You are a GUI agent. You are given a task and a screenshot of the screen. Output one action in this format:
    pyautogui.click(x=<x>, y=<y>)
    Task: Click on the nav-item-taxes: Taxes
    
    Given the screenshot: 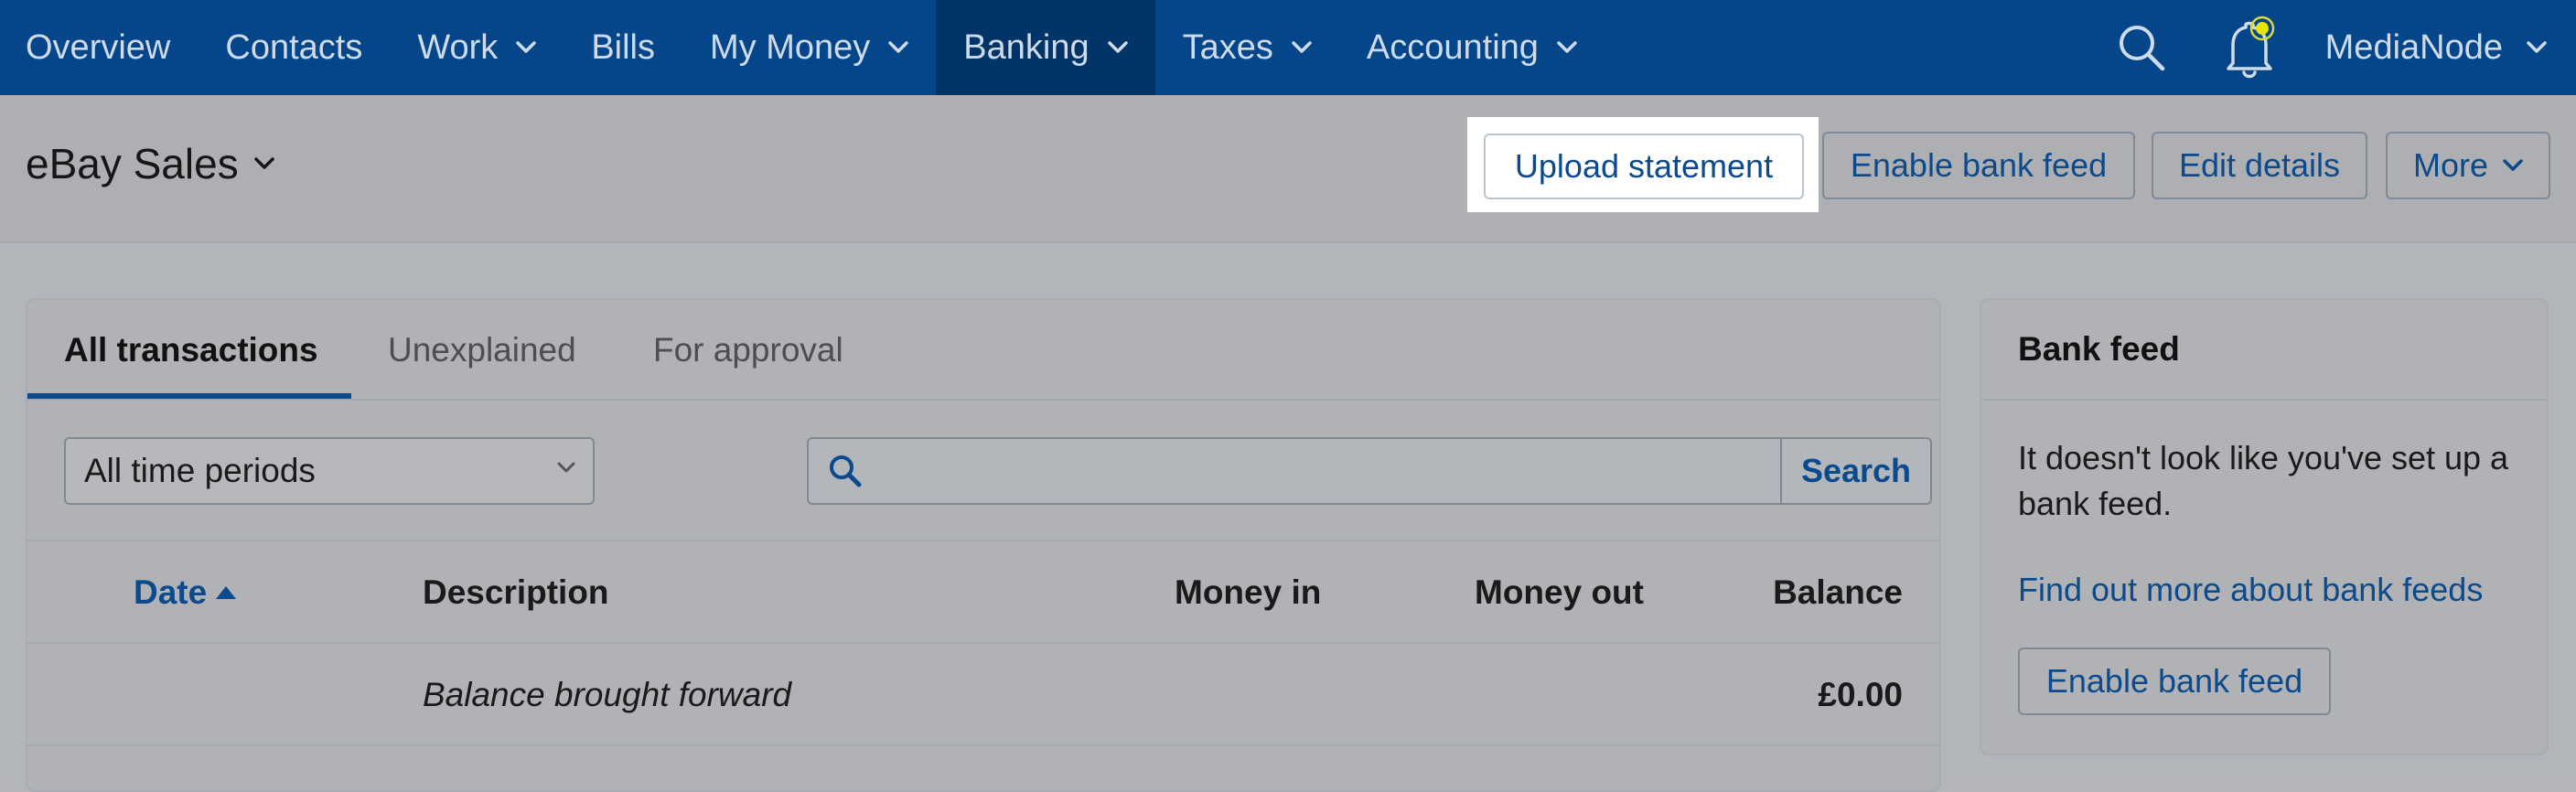 What is the action you would take?
    pyautogui.click(x=1247, y=47)
    